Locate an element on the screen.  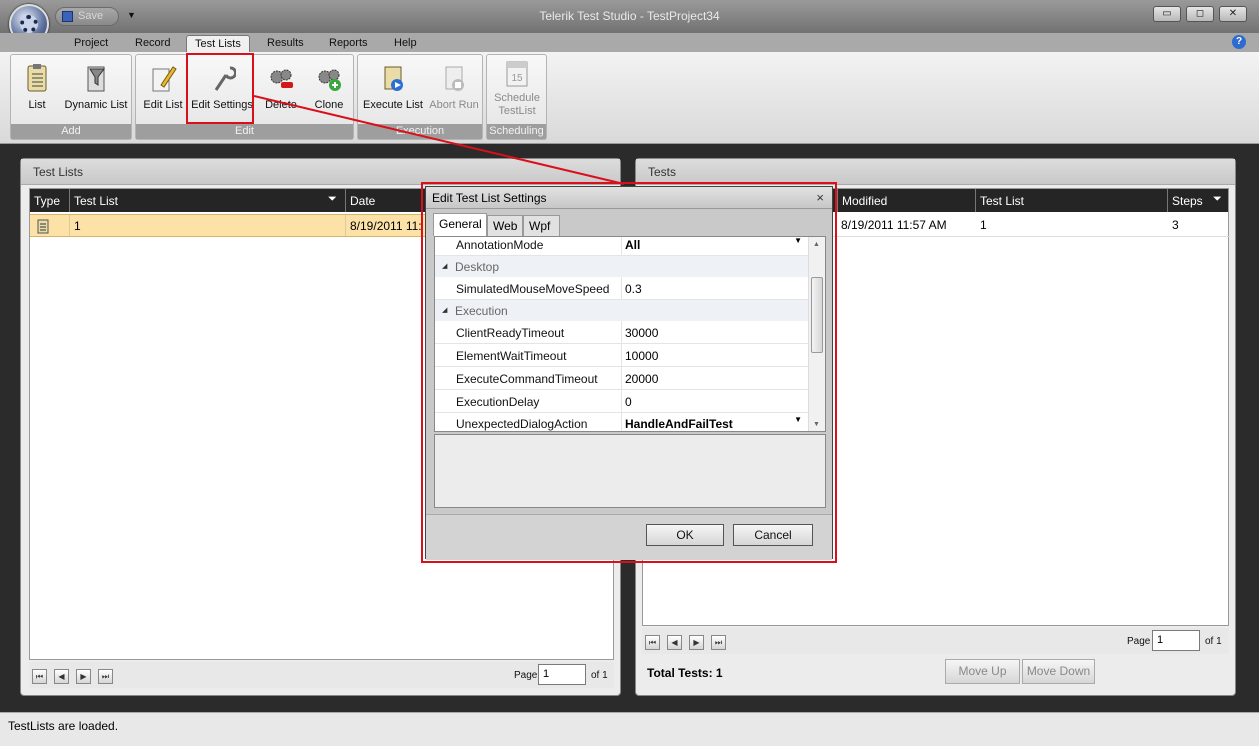
property-value: 0 is located at coordinates (714, 401).